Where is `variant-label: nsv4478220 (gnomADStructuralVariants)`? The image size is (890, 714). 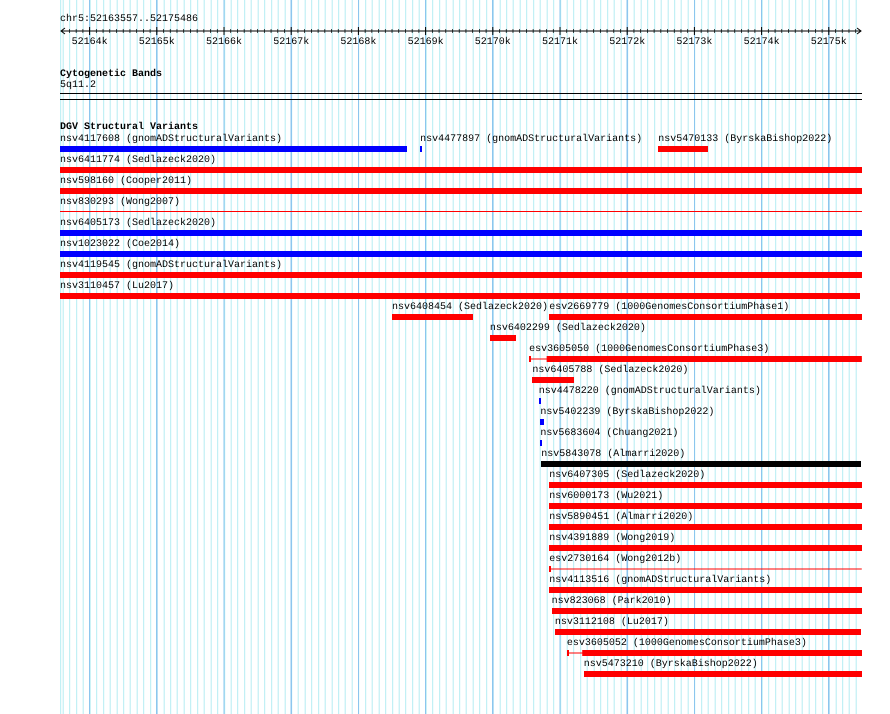 variant-label: nsv4478220 (gnomADStructuralVariants) is located at coordinates (649, 391).